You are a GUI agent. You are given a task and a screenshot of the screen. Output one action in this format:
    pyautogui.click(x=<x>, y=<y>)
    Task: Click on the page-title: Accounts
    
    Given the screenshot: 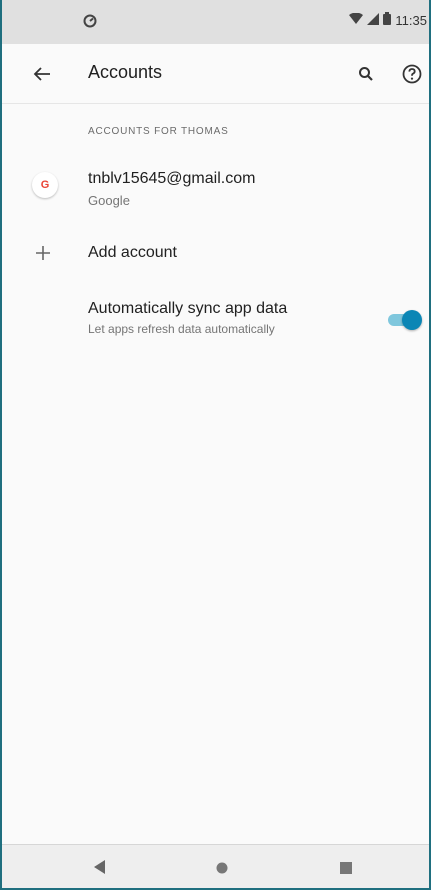 What is the action you would take?
    pyautogui.click(x=125, y=72)
    